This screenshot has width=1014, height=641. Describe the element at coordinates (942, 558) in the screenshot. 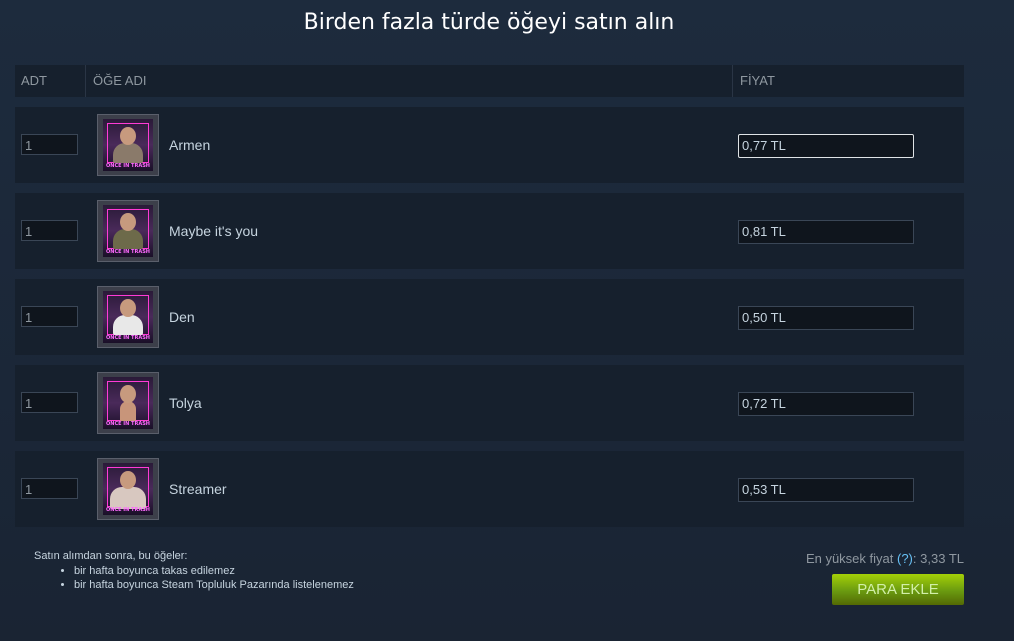

I see `total-value: 3,33 TL` at that location.